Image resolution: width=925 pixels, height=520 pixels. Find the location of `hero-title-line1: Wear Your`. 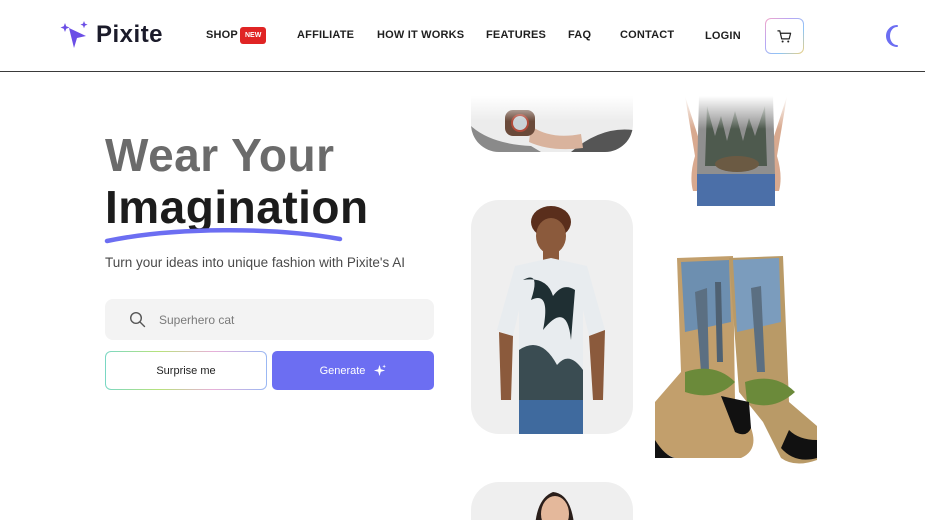

hero-title-line1: Wear Your is located at coordinates (220, 155).